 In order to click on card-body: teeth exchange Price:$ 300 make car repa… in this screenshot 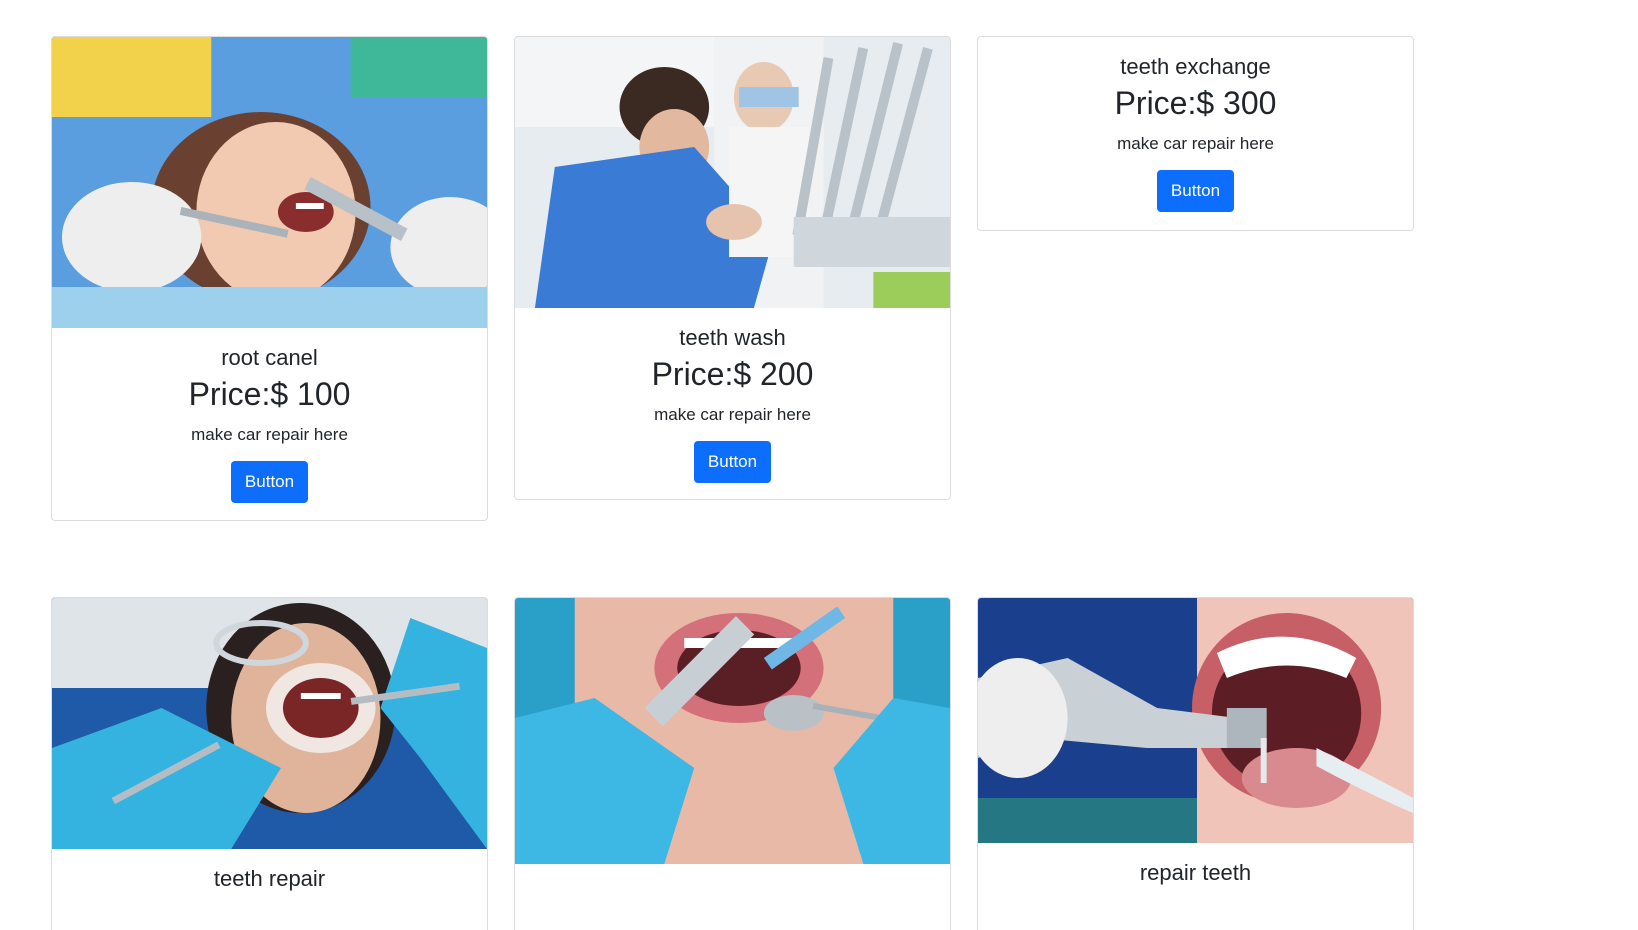, I will do `click(1195, 125)`.